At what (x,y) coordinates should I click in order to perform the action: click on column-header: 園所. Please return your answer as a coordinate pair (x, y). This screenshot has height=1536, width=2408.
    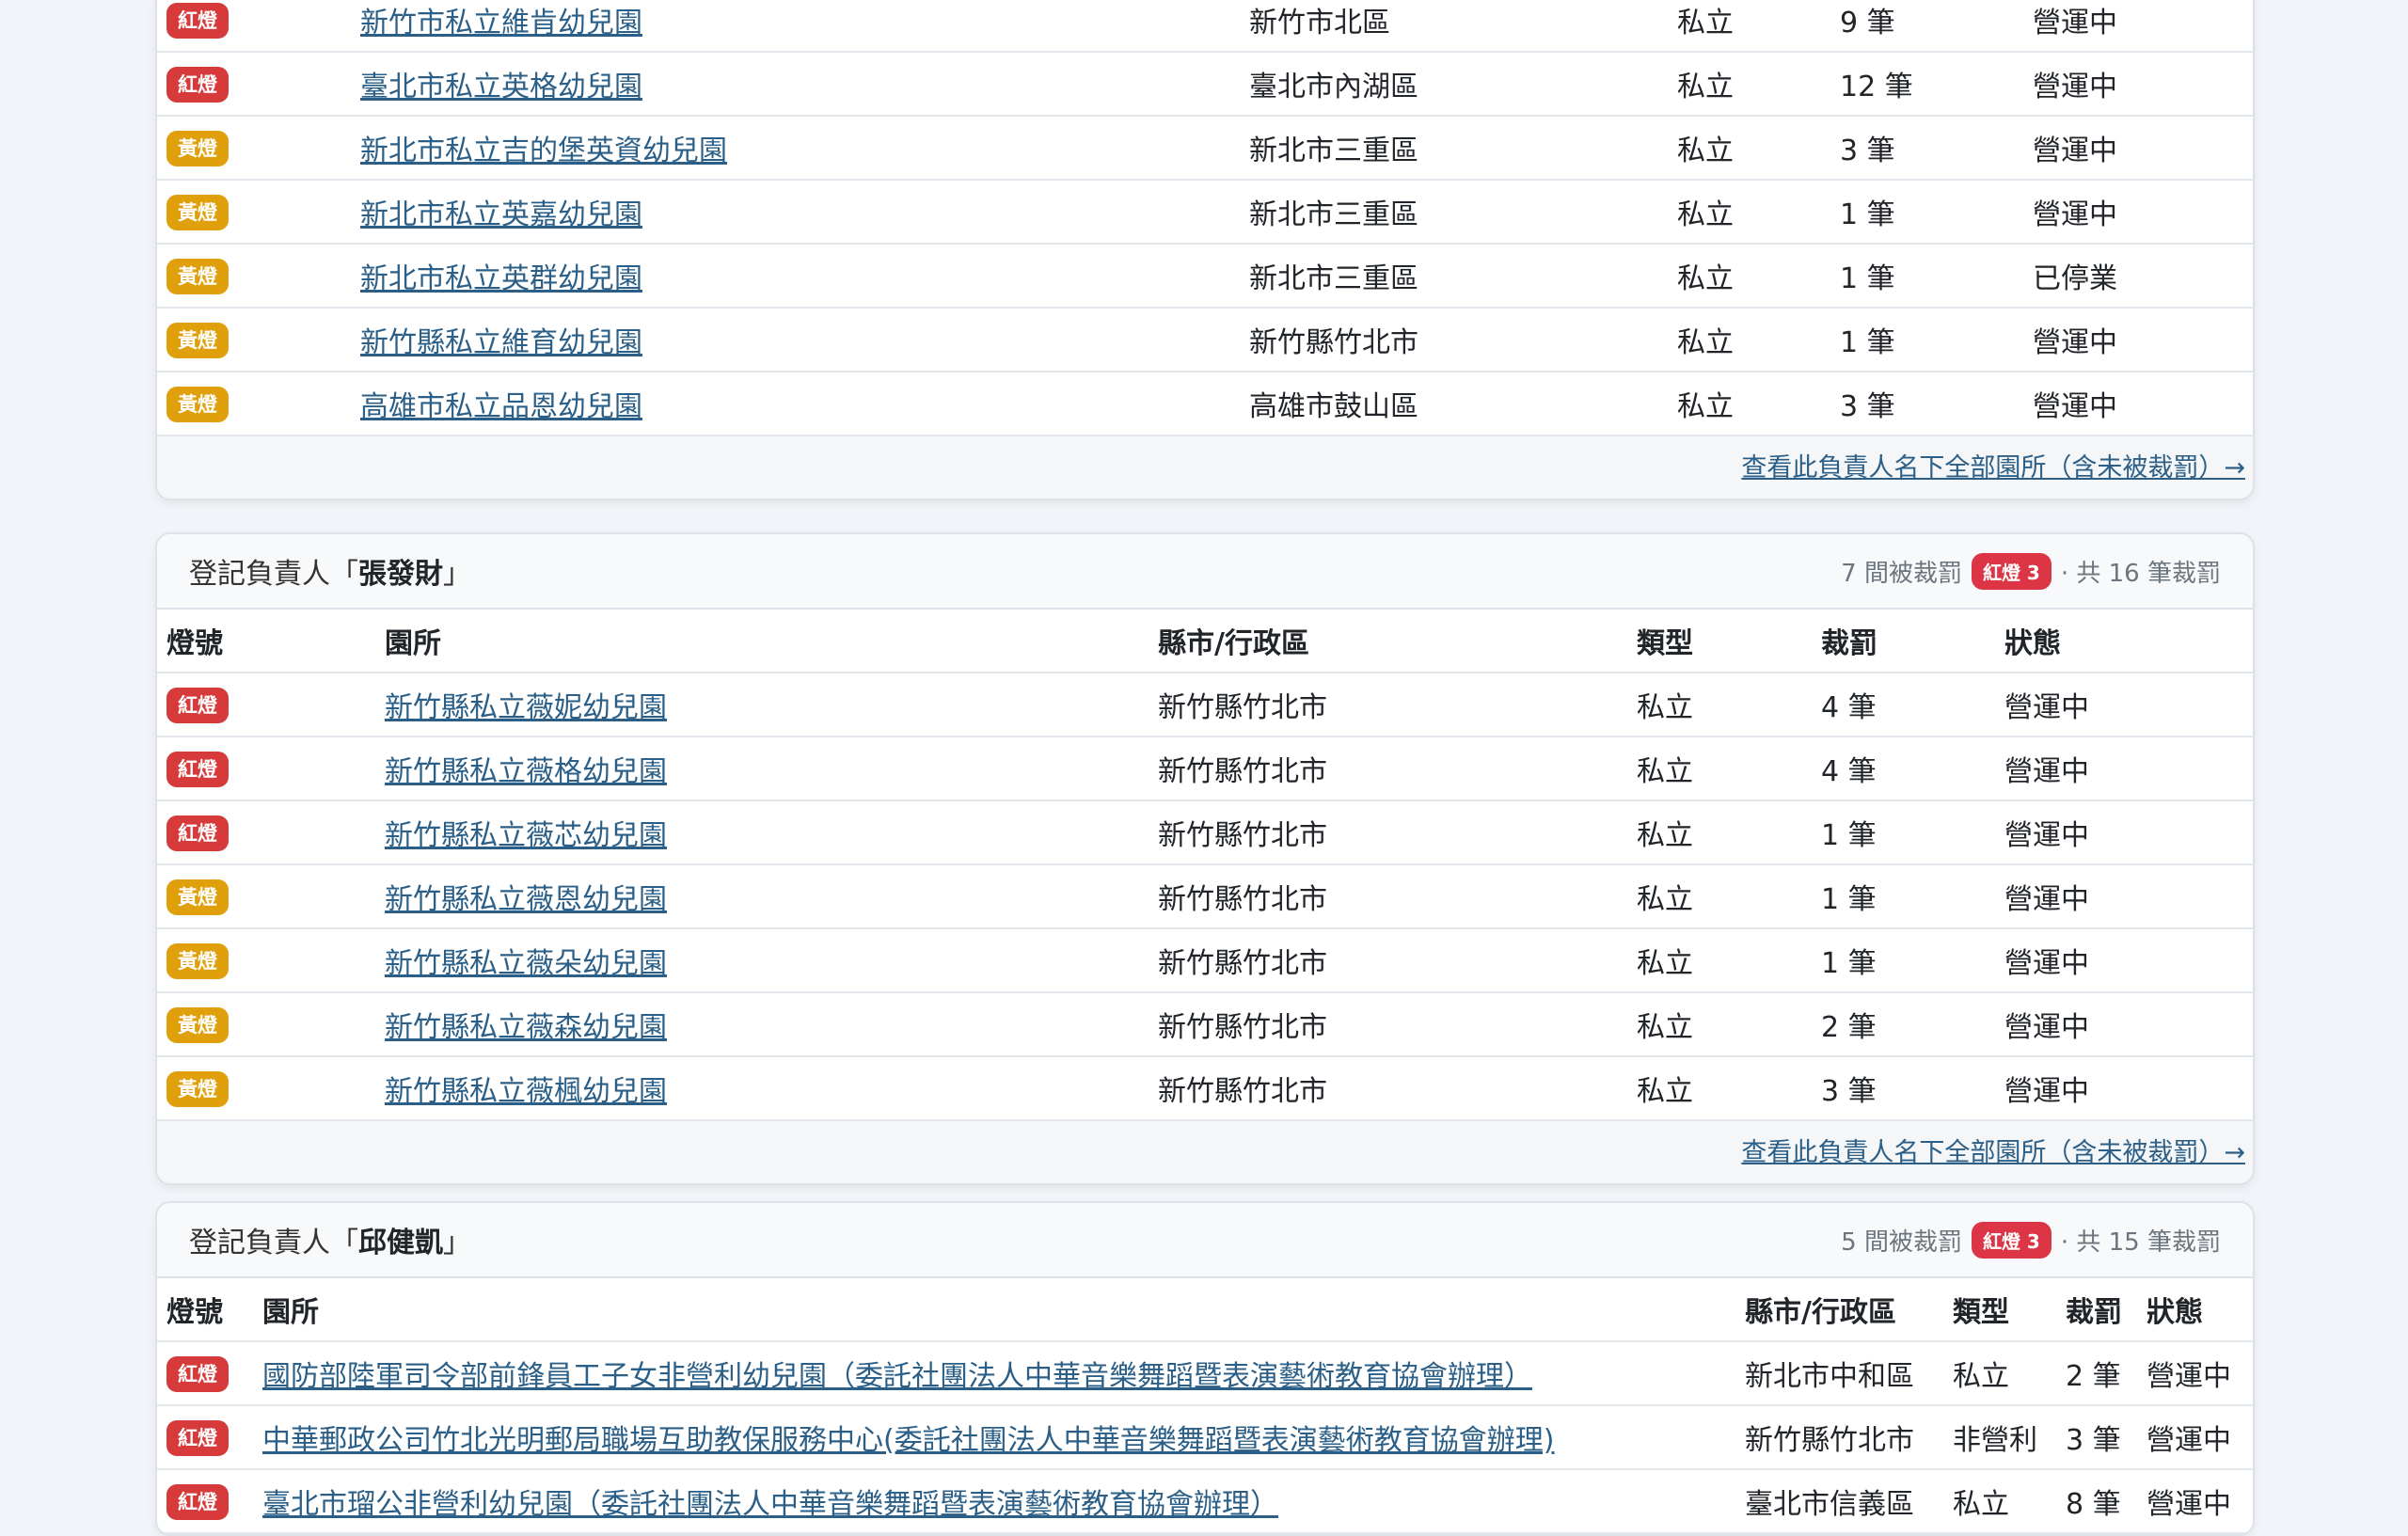
    Looking at the image, I should click on (762, 642).